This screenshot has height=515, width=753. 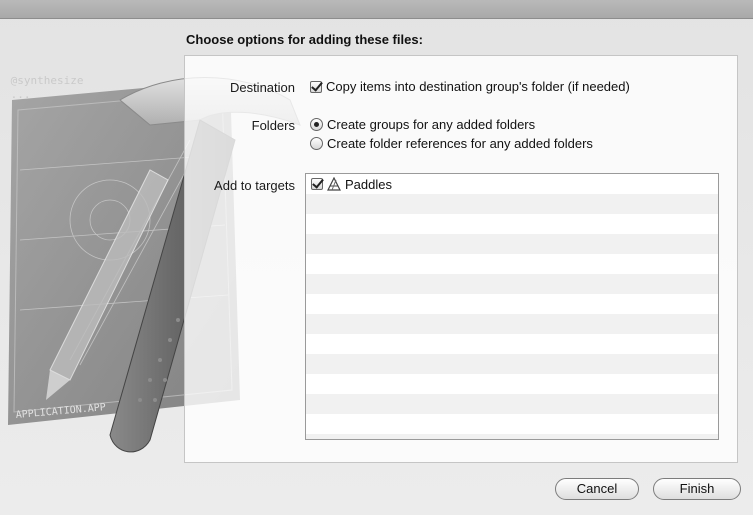 I want to click on destination-label: Destination, so click(x=262, y=87).